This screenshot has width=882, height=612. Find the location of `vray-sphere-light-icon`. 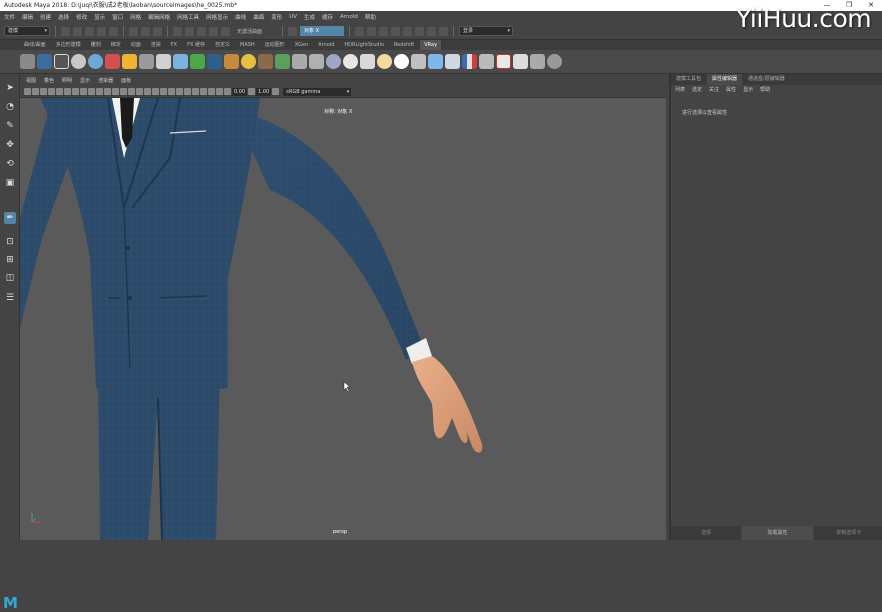

vray-sphere-light-icon is located at coordinates (401, 61).